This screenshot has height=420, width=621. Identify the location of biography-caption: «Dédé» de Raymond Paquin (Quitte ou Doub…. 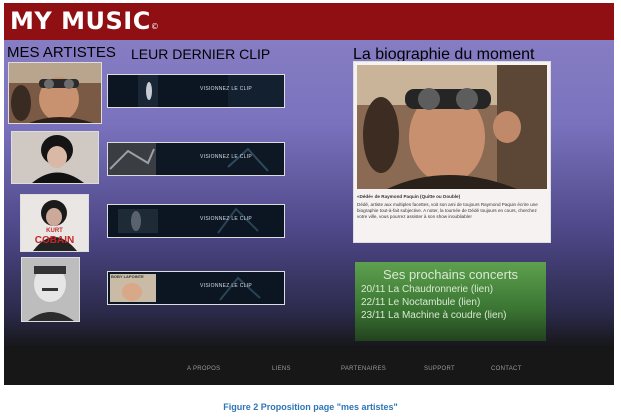
(409, 196).